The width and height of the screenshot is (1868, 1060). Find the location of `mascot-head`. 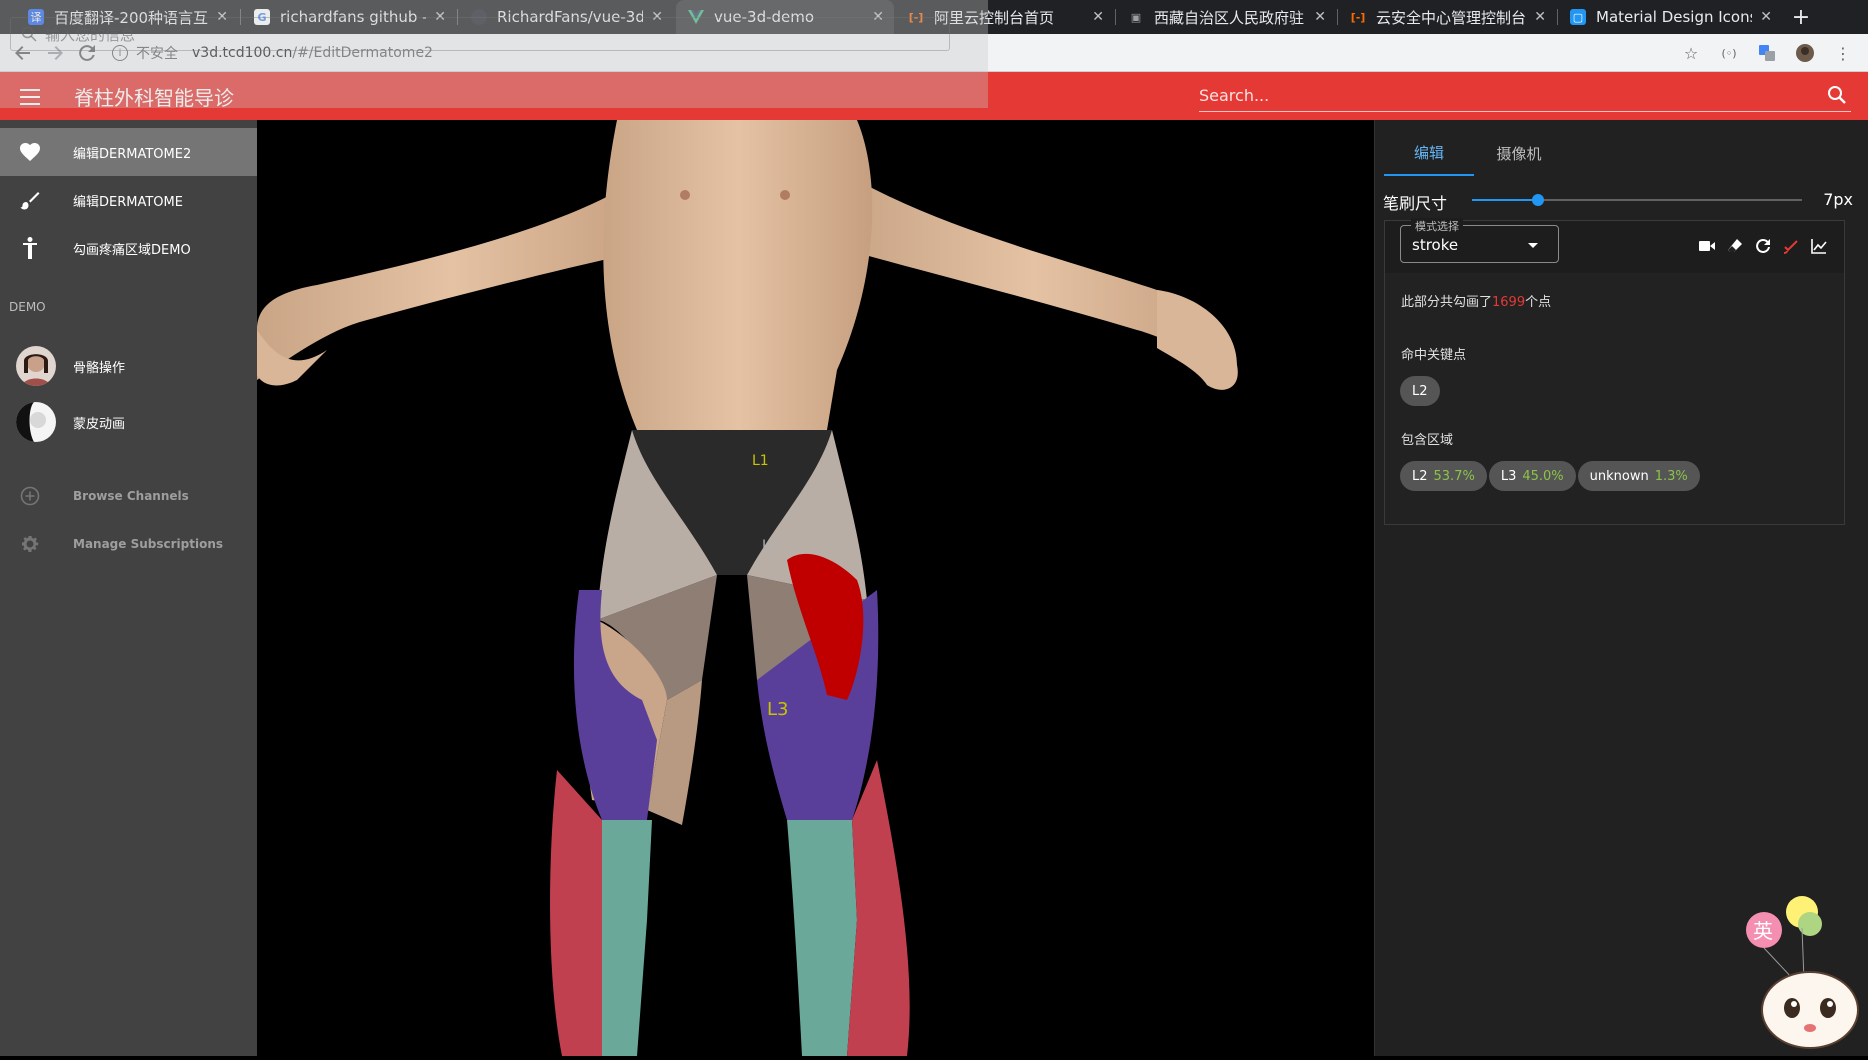

mascot-head is located at coordinates (1810, 1010).